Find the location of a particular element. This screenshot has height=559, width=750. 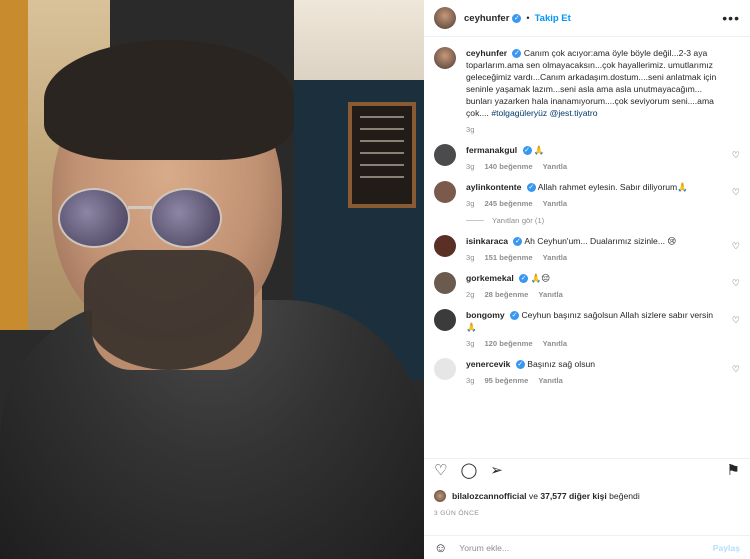

post-comment-button: Paylaş is located at coordinates (726, 548).